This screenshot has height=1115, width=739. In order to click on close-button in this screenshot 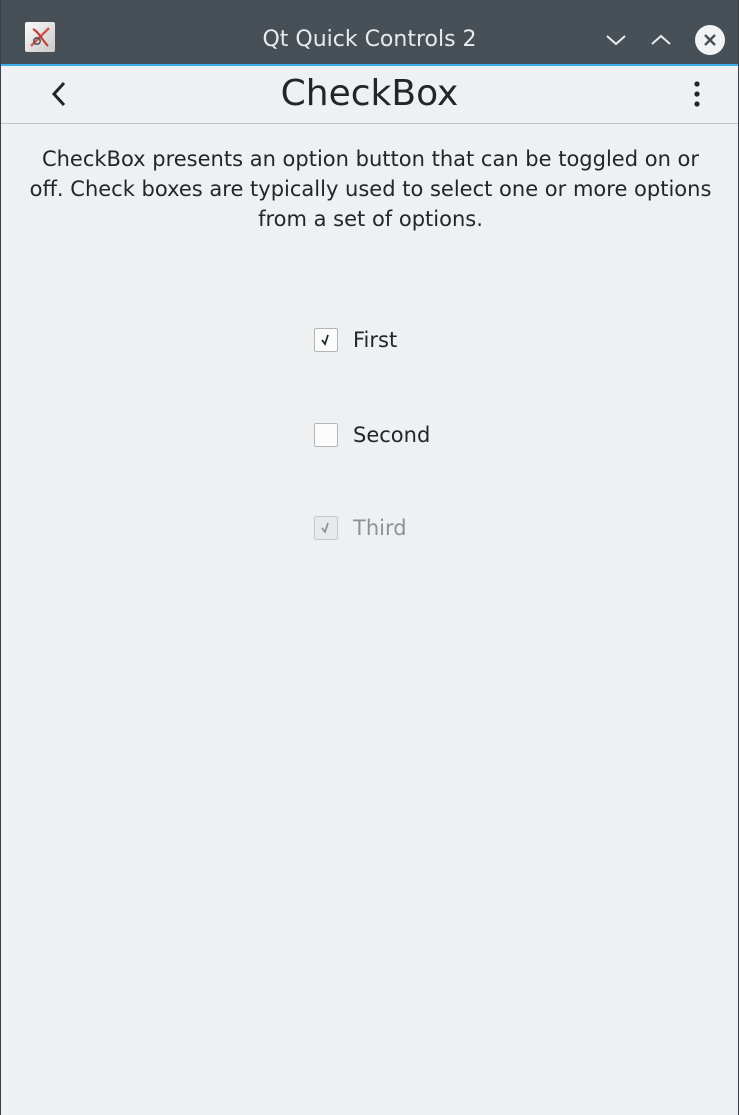, I will do `click(710, 40)`.